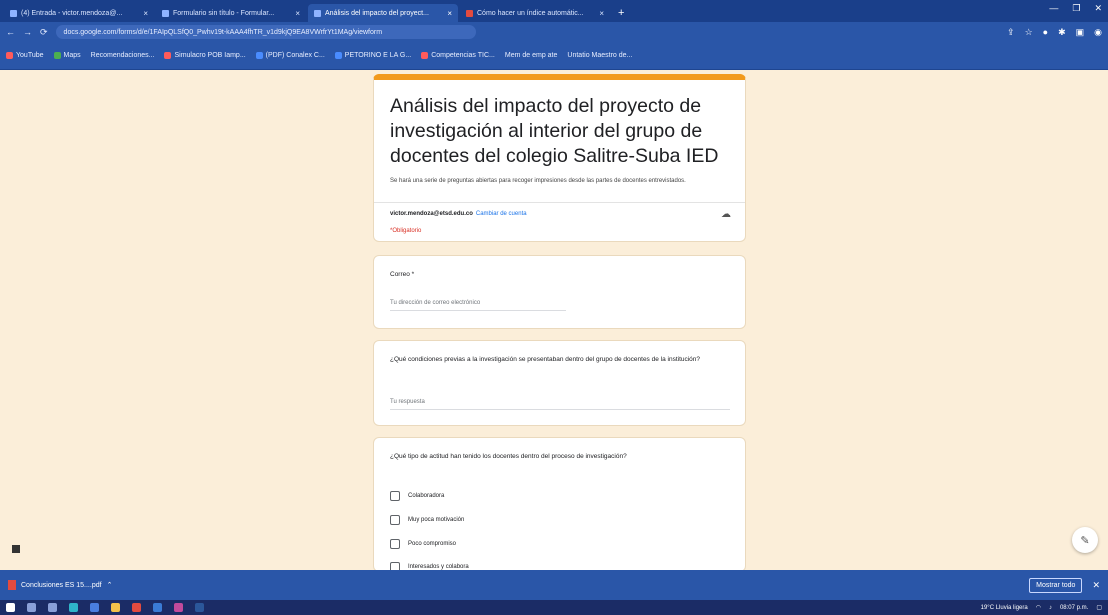 This screenshot has height=615, width=1108. Describe the element at coordinates (1056, 585) in the screenshot. I see `show-all-button: Mostrar todo` at that location.